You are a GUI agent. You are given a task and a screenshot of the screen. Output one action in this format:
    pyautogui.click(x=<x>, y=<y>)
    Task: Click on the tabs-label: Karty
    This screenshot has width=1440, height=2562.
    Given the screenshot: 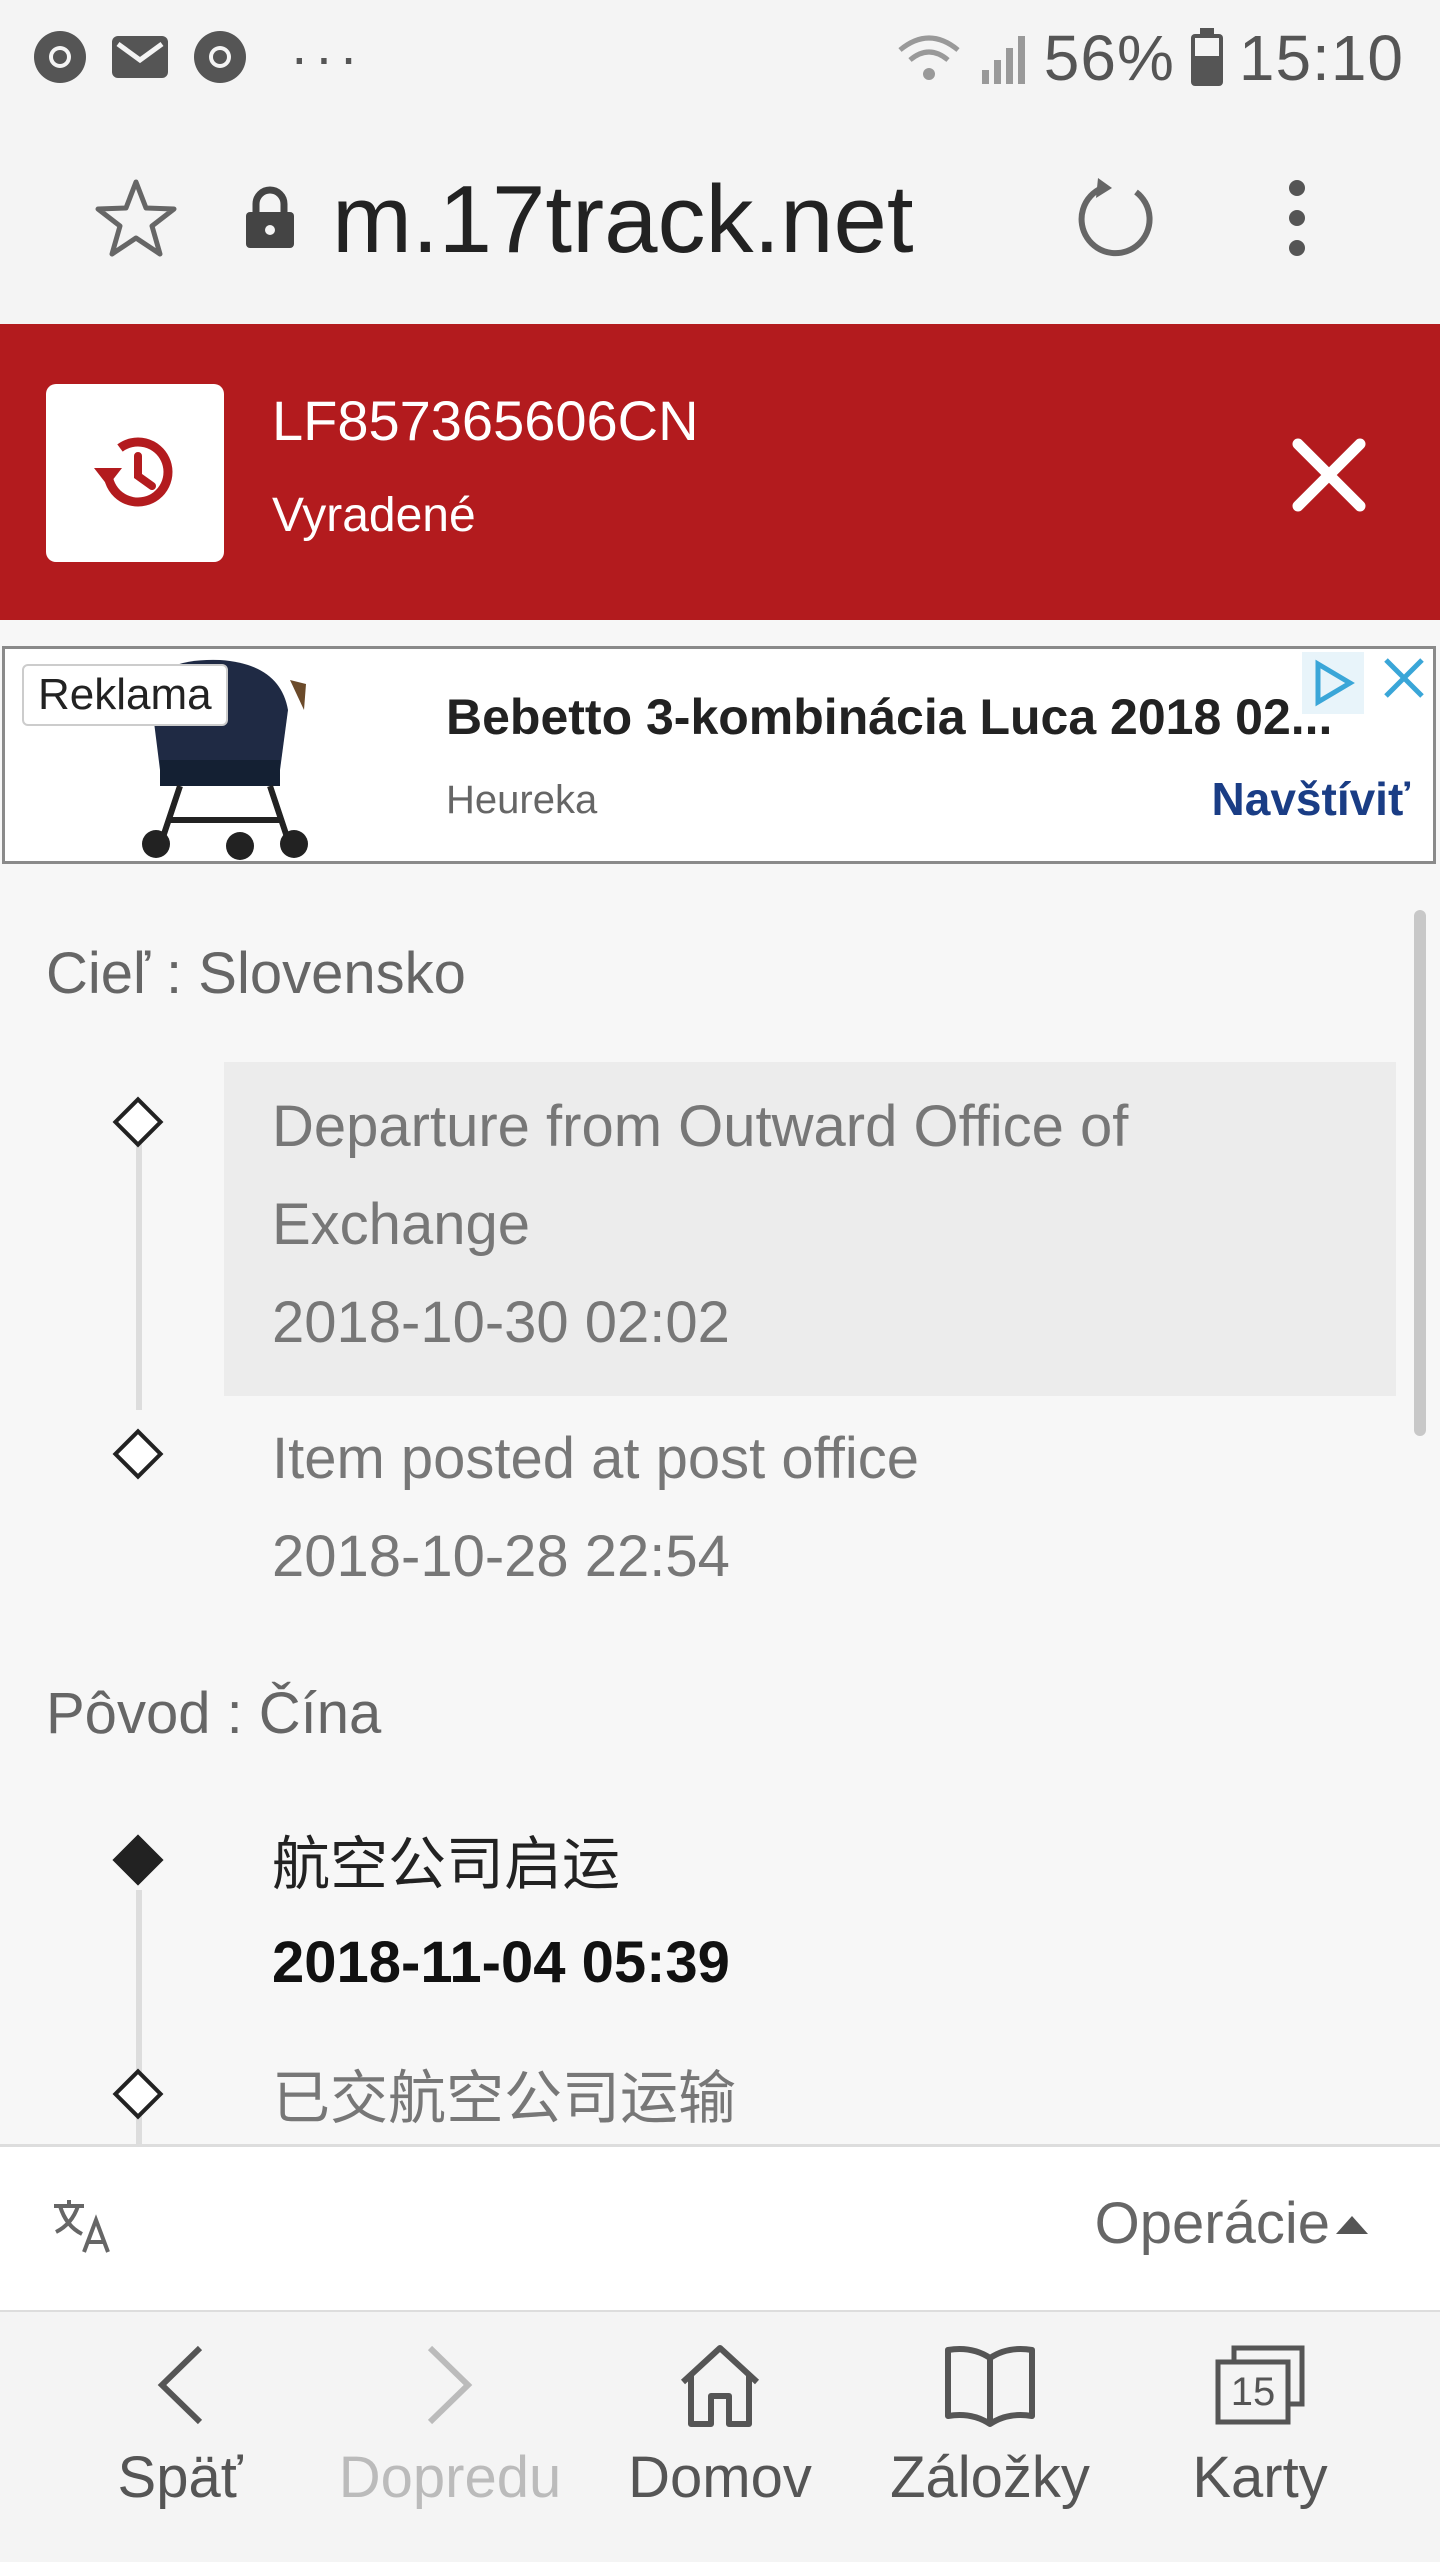 What is the action you would take?
    pyautogui.click(x=1260, y=2477)
    